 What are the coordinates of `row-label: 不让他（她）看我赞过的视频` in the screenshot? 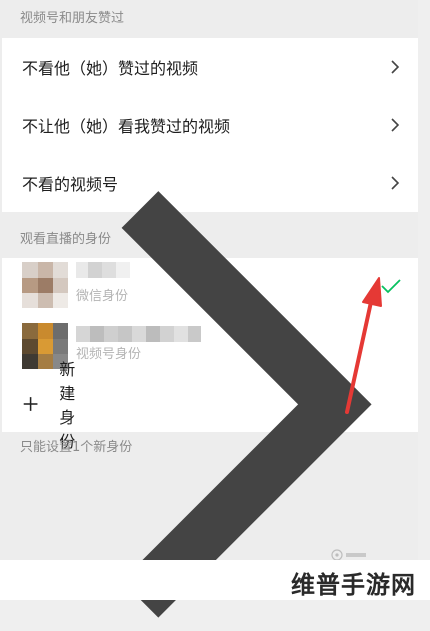 It's located at (126, 126).